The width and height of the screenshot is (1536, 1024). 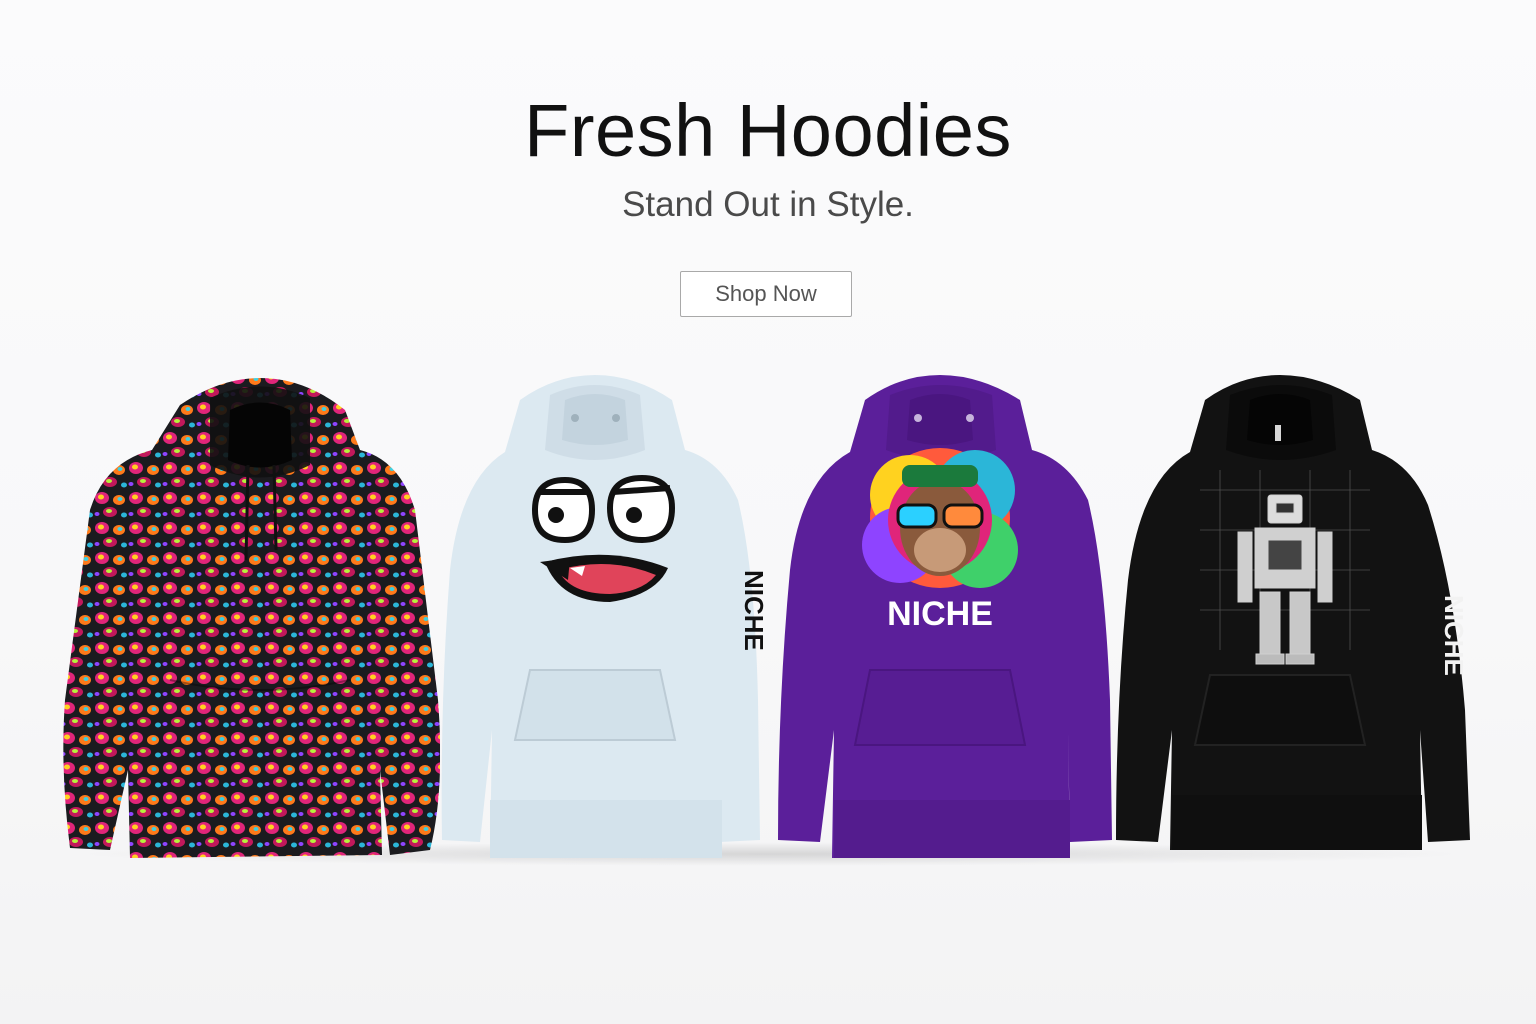 What do you see at coordinates (768, 204) in the screenshot?
I see `hero-subtitle: Stand Out in Style.` at bounding box center [768, 204].